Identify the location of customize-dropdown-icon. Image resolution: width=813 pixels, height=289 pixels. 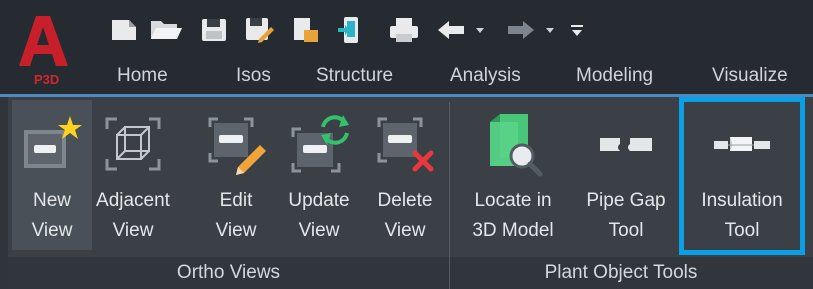
(577, 30).